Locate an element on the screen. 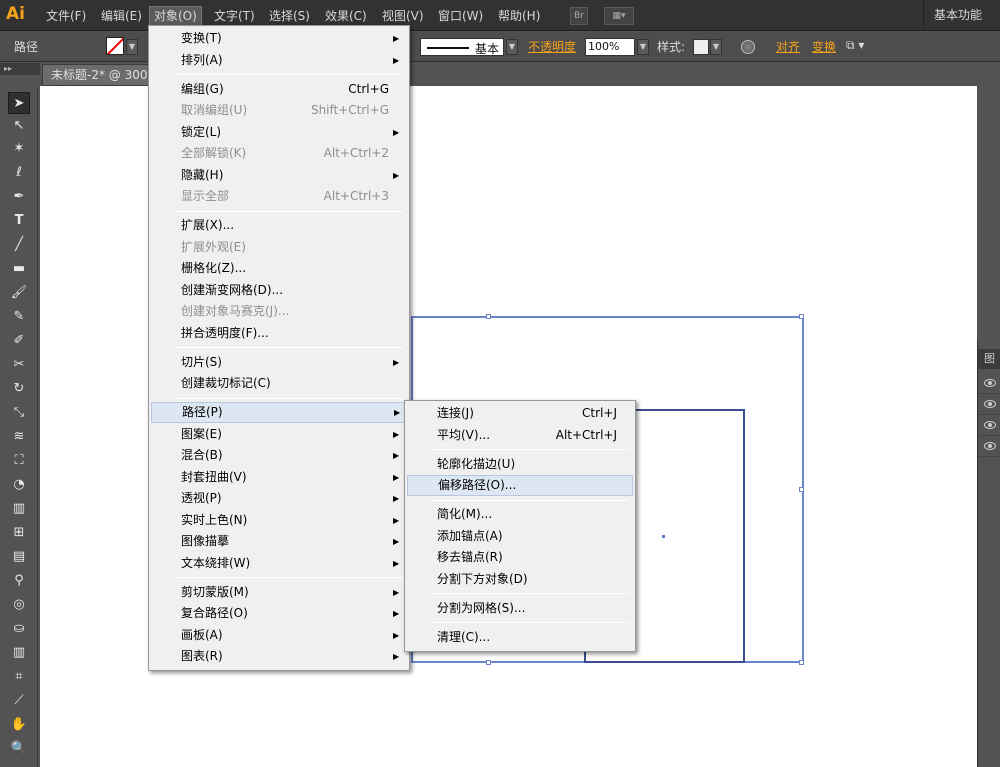 This screenshot has width=1000, height=767. fill-dropdown-icon: ▼ is located at coordinates (132, 47).